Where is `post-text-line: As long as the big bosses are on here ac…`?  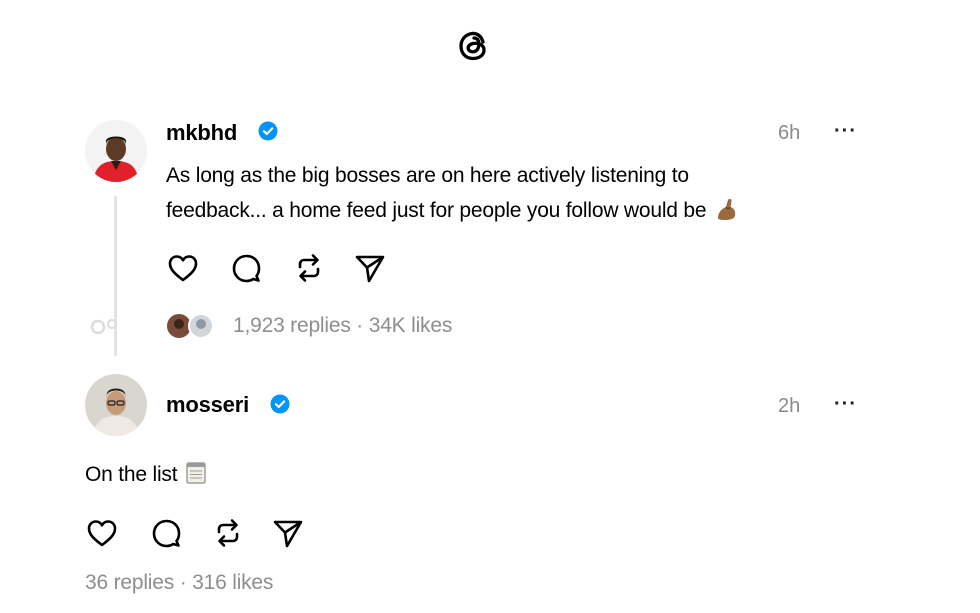
post-text-line: As long as the big bosses are on here ac… is located at coordinates (427, 175).